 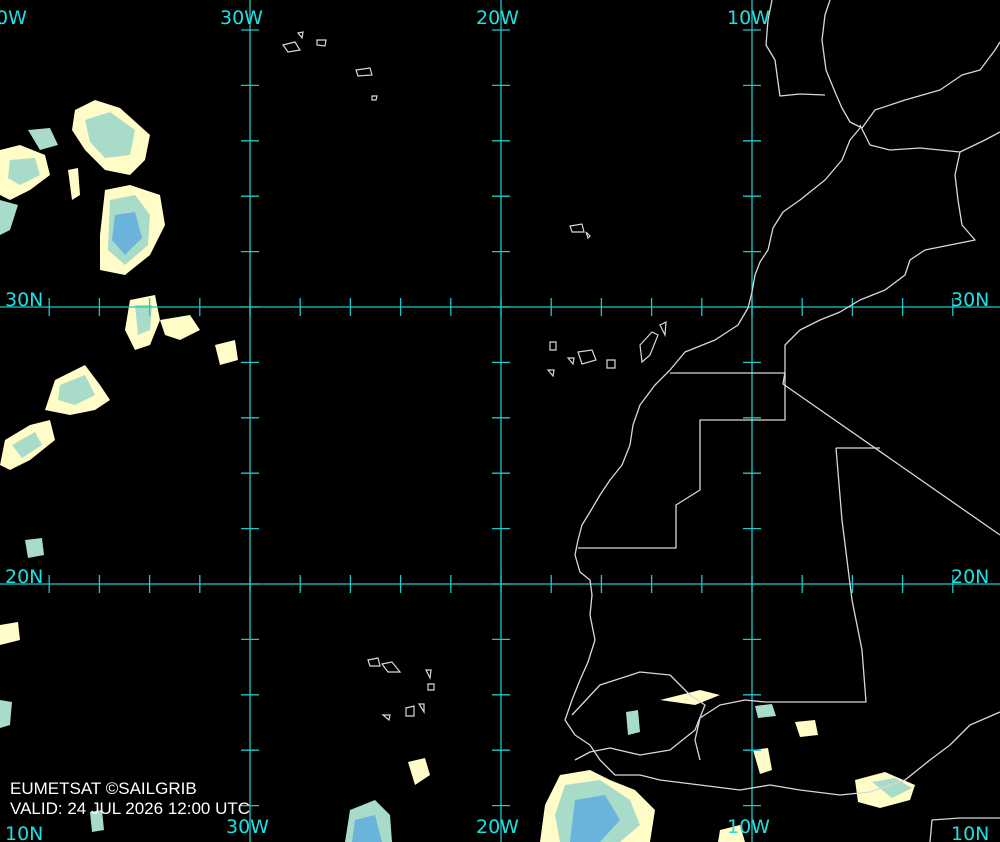 I want to click on label-top-10w: 10W, so click(x=748, y=18).